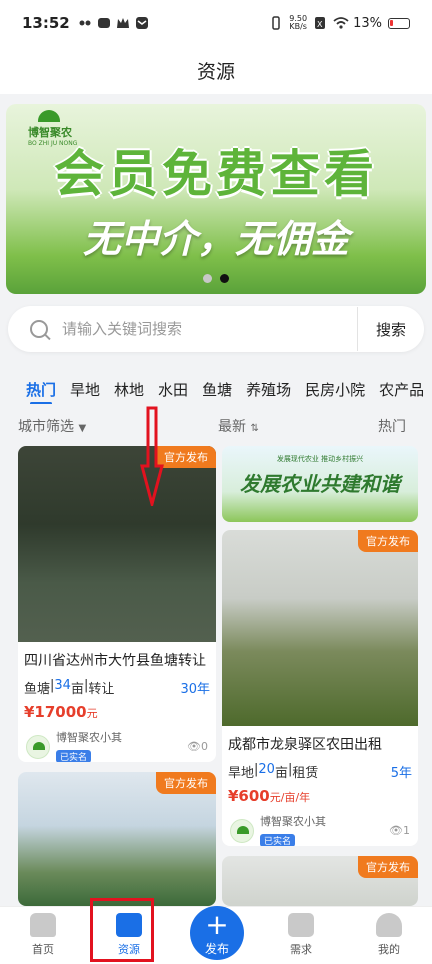 The image size is (432, 964). What do you see at coordinates (320, 771) in the screenshot?
I see `listing-meta: 旱地 | 20 亩 | 租赁 5年` at bounding box center [320, 771].